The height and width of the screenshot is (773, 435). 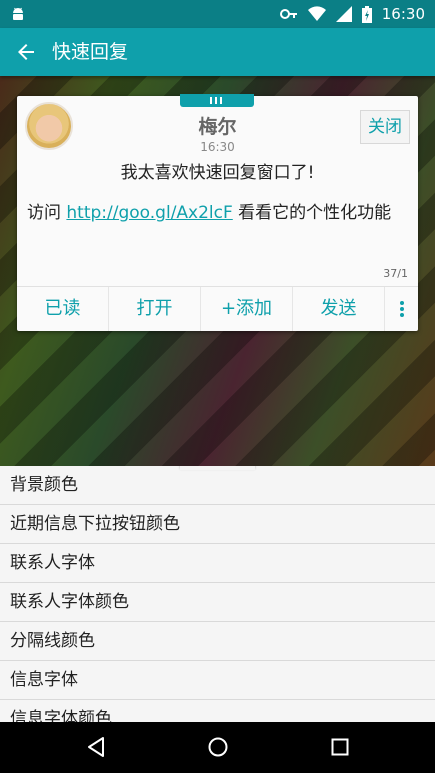 What do you see at coordinates (155, 309) in the screenshot?
I see `open-button: 打开` at bounding box center [155, 309].